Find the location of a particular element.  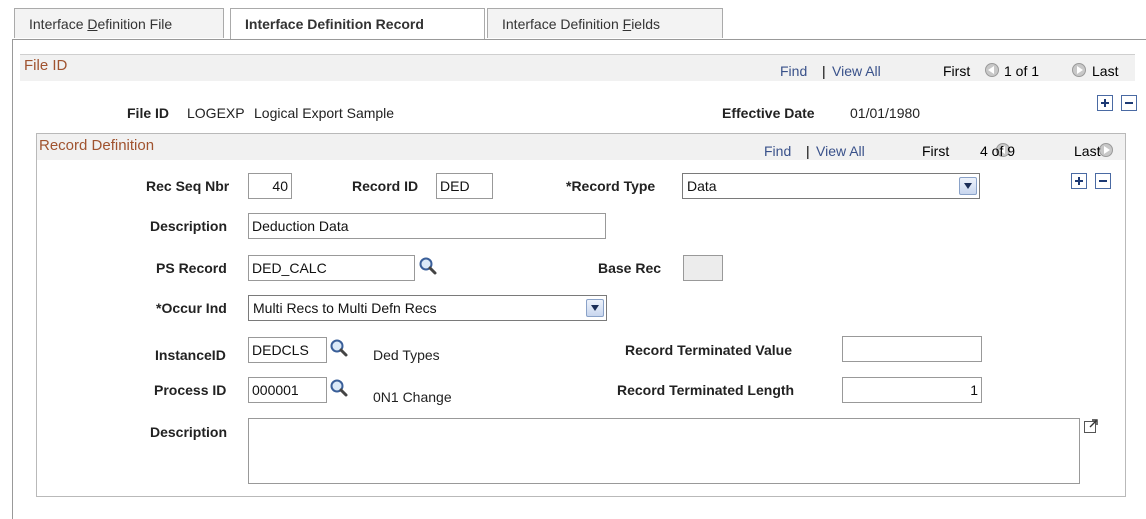

process-id-field: 000001 is located at coordinates (287, 390).